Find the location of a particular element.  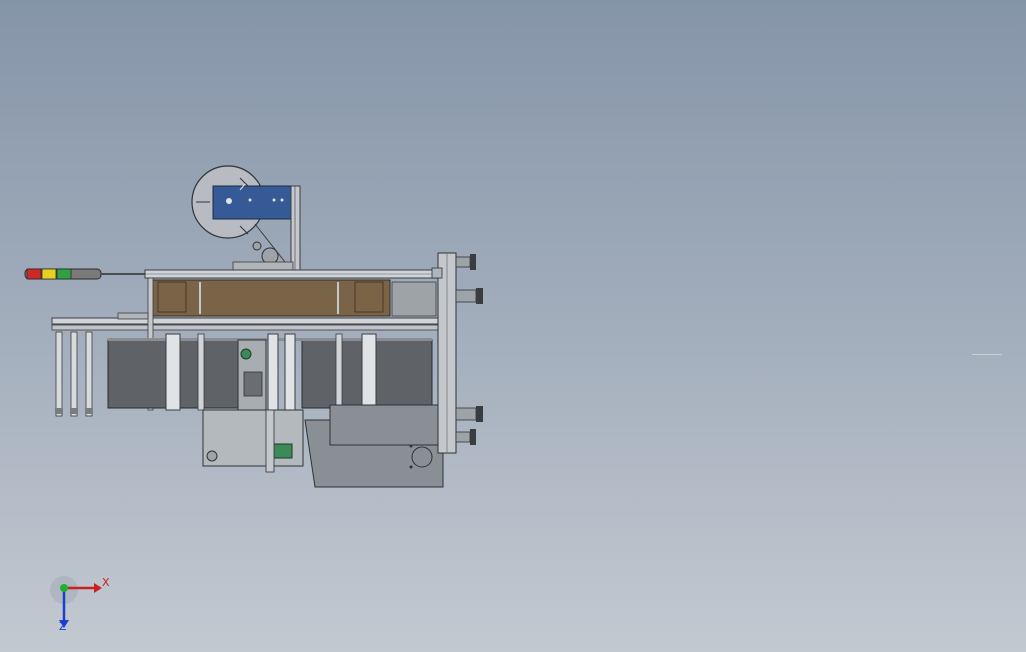

signal-yellow is located at coordinates (49, 274).